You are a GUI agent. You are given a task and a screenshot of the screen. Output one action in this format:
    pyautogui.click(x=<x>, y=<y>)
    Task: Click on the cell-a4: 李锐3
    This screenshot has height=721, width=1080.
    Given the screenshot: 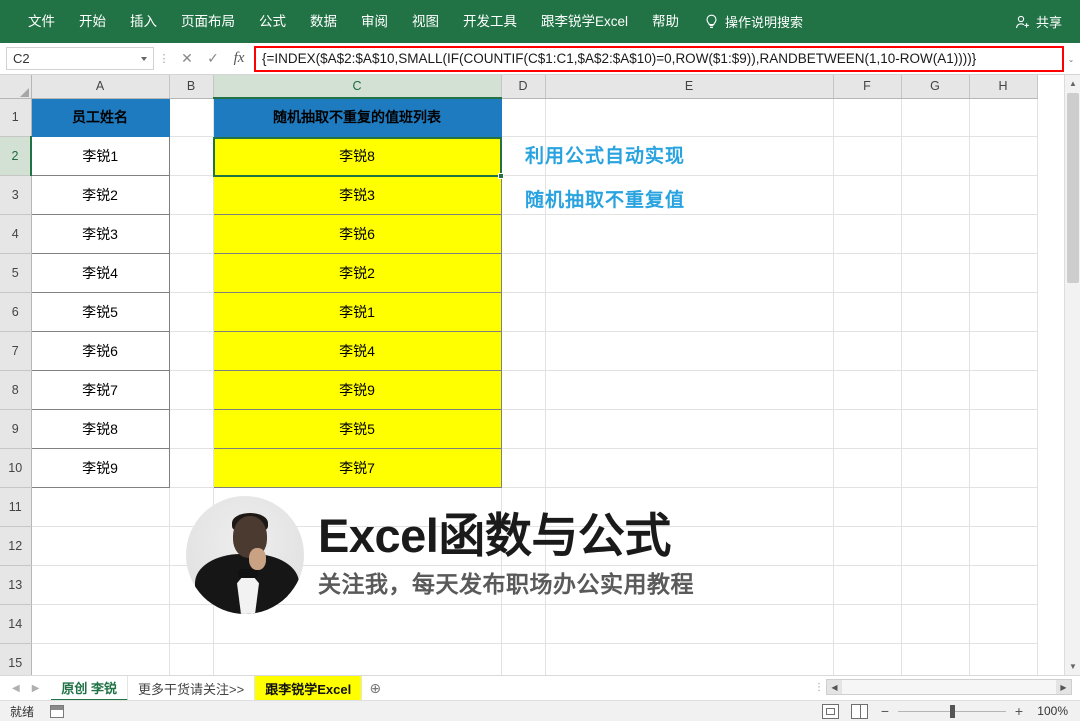 What is the action you would take?
    pyautogui.click(x=100, y=233)
    